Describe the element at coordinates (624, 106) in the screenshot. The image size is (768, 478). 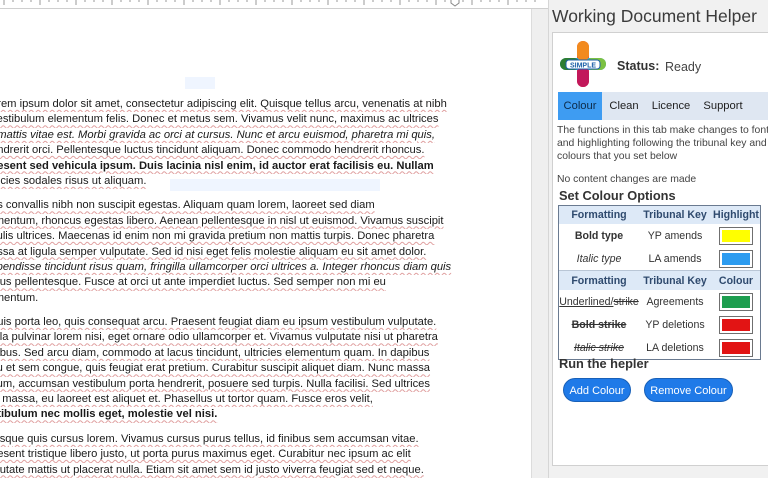
I see `tab-clean: Clean` at that location.